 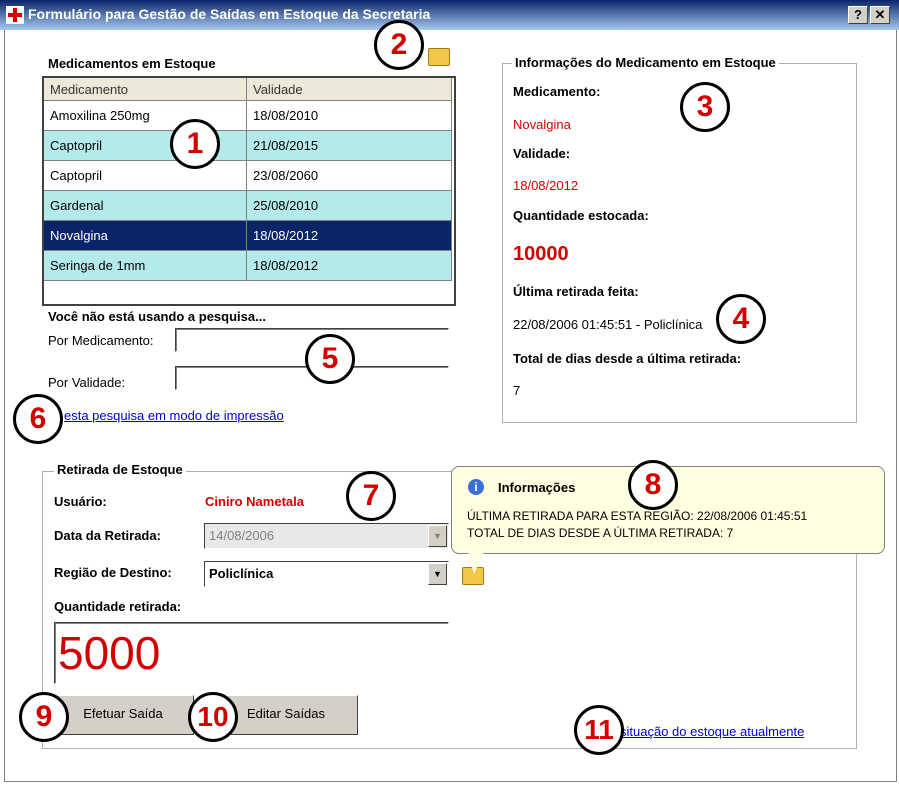 I want to click on tooltip-title: Informações, so click(x=537, y=487).